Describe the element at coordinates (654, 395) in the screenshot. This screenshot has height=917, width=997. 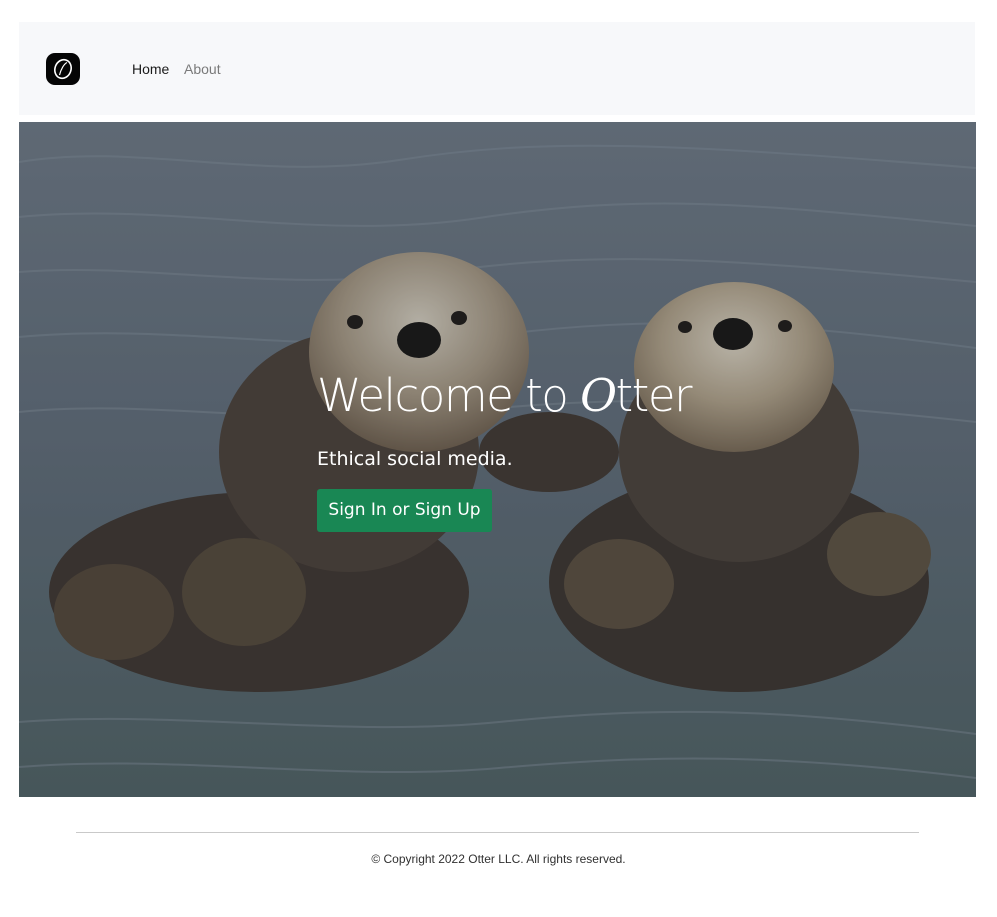
I see `hero-title-brand-rest: tter` at that location.